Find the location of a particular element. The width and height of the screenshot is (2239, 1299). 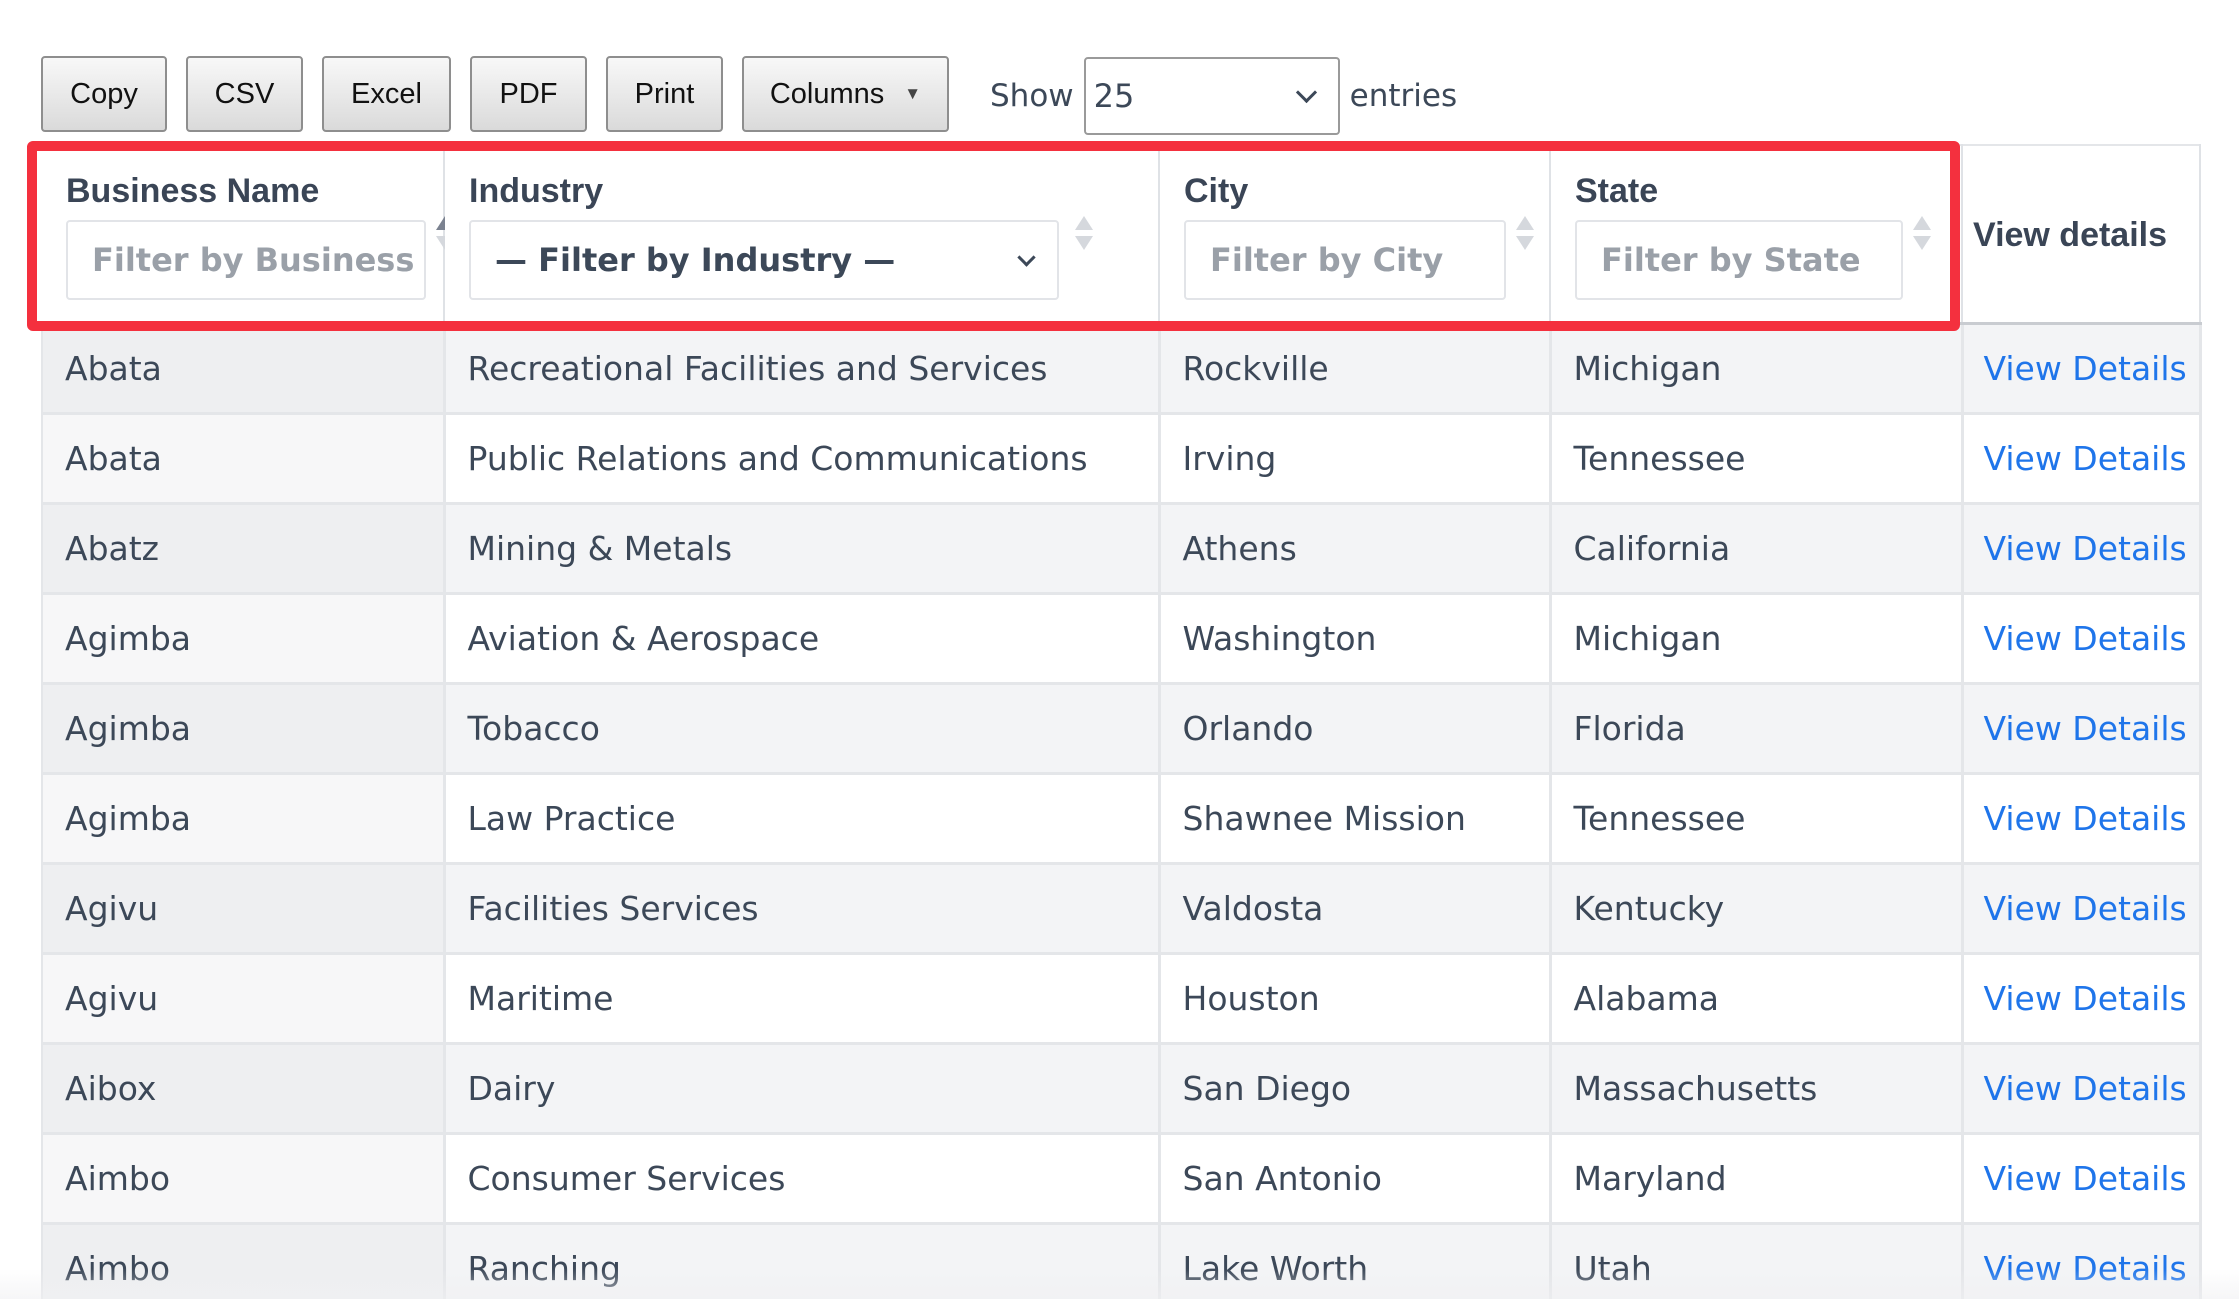

state-cell: Massachusetts is located at coordinates (1757, 1089).